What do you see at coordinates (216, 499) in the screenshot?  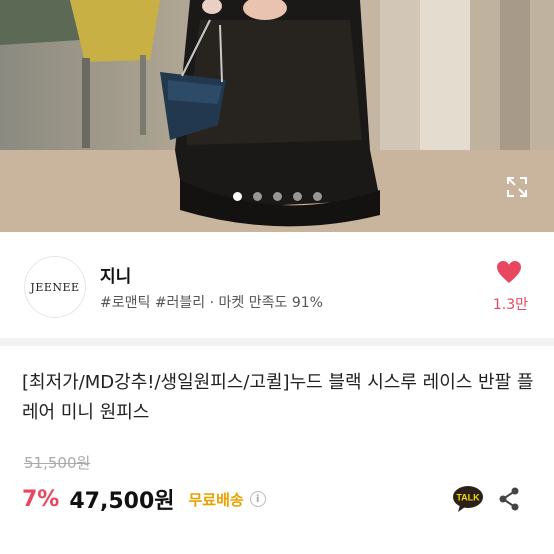 I see `free-shipping-label: 무료배송` at bounding box center [216, 499].